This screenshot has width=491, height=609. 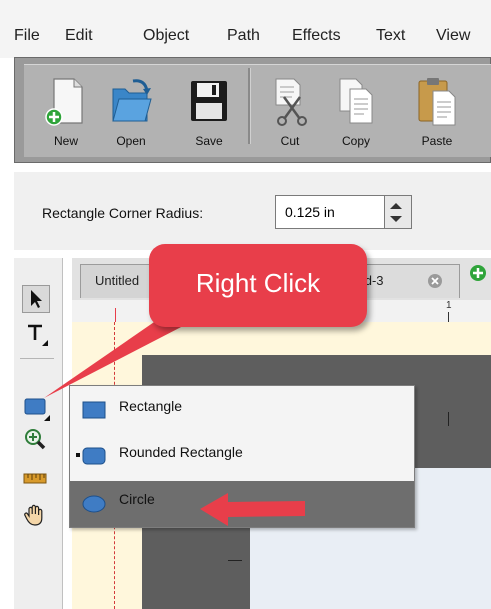 What do you see at coordinates (449, 305) in the screenshot?
I see `ruler-tick-label: 1` at bounding box center [449, 305].